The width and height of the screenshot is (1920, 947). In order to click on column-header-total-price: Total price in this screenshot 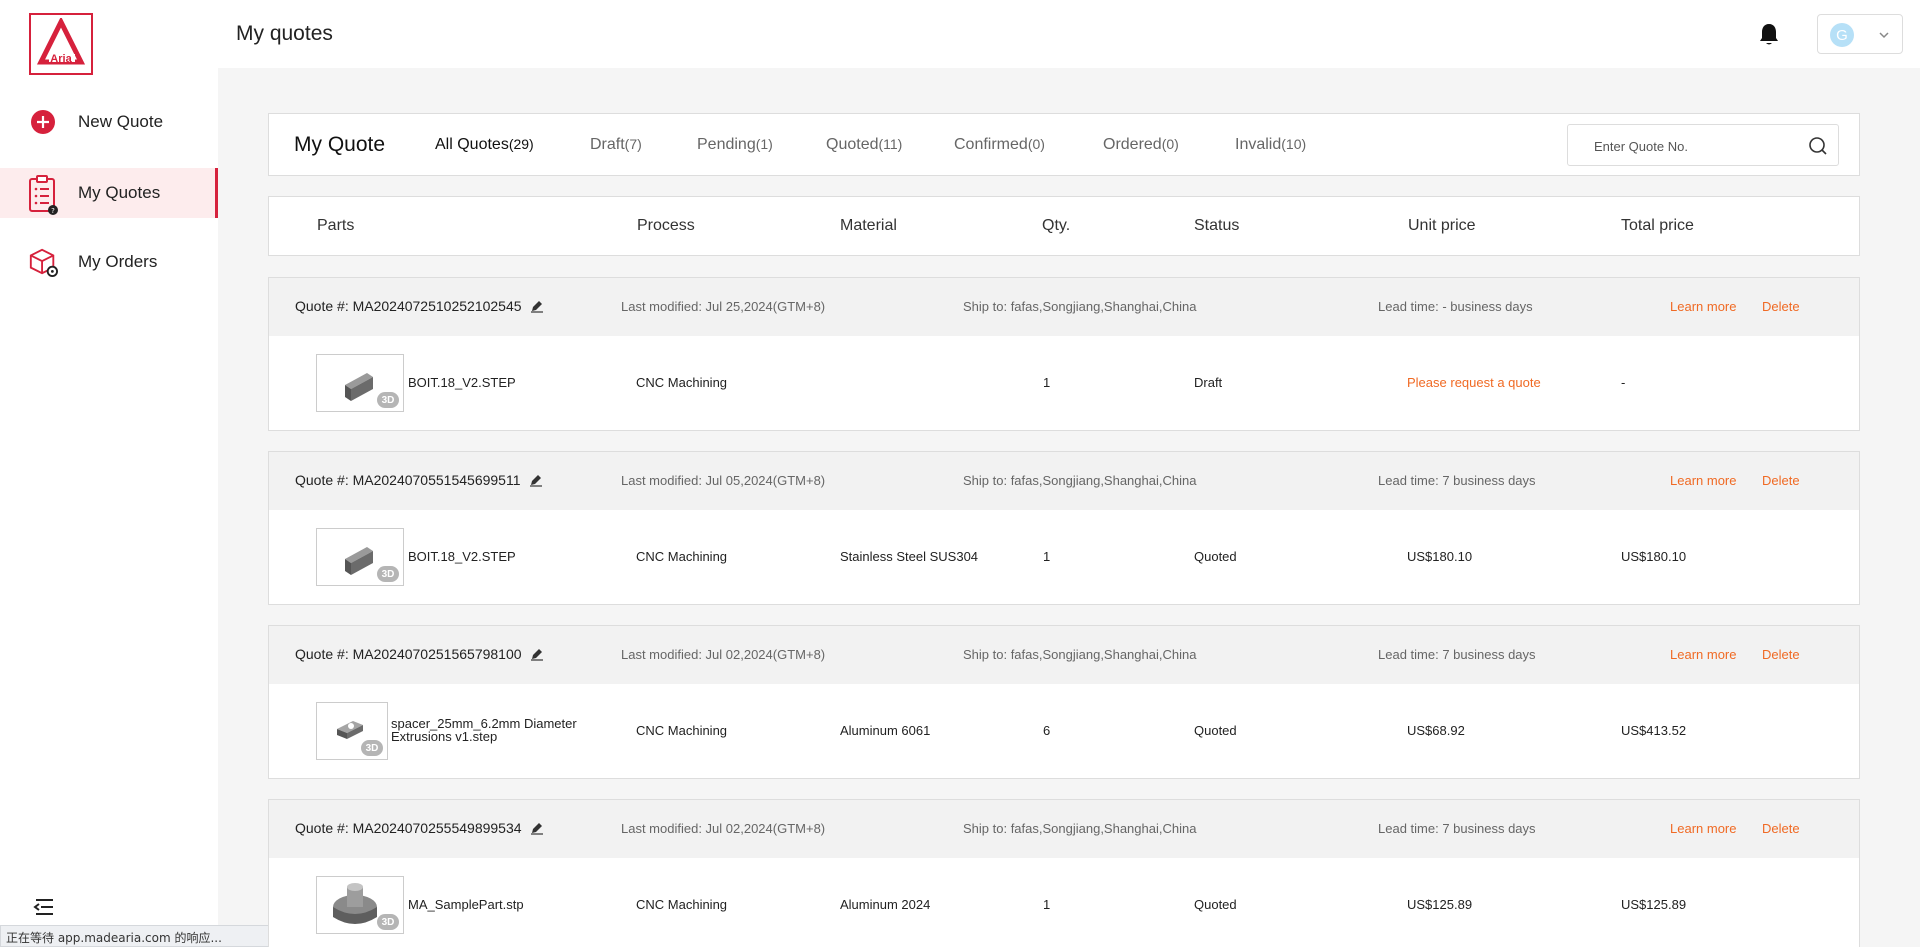, I will do `click(1657, 225)`.